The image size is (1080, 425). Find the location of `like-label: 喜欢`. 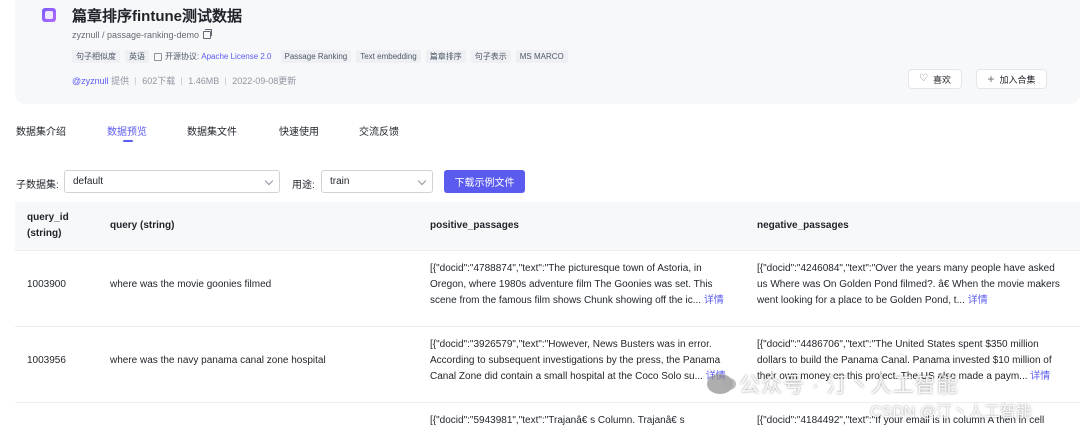

like-label: 喜欢 is located at coordinates (941, 79).